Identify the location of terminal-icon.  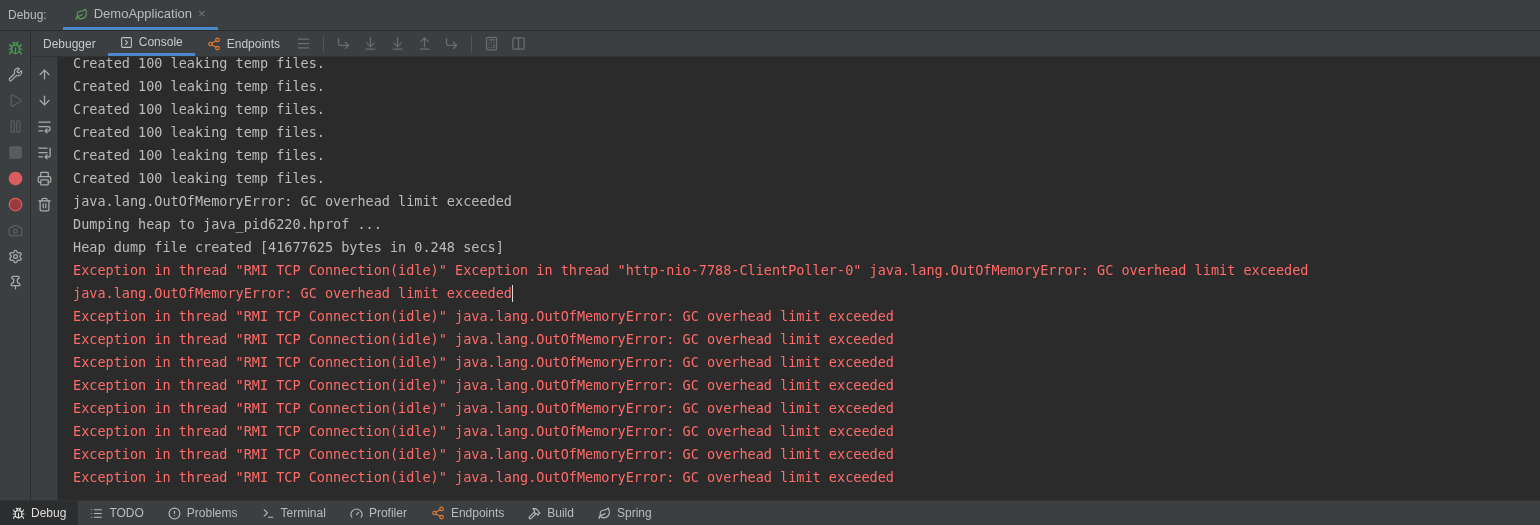
(268, 513).